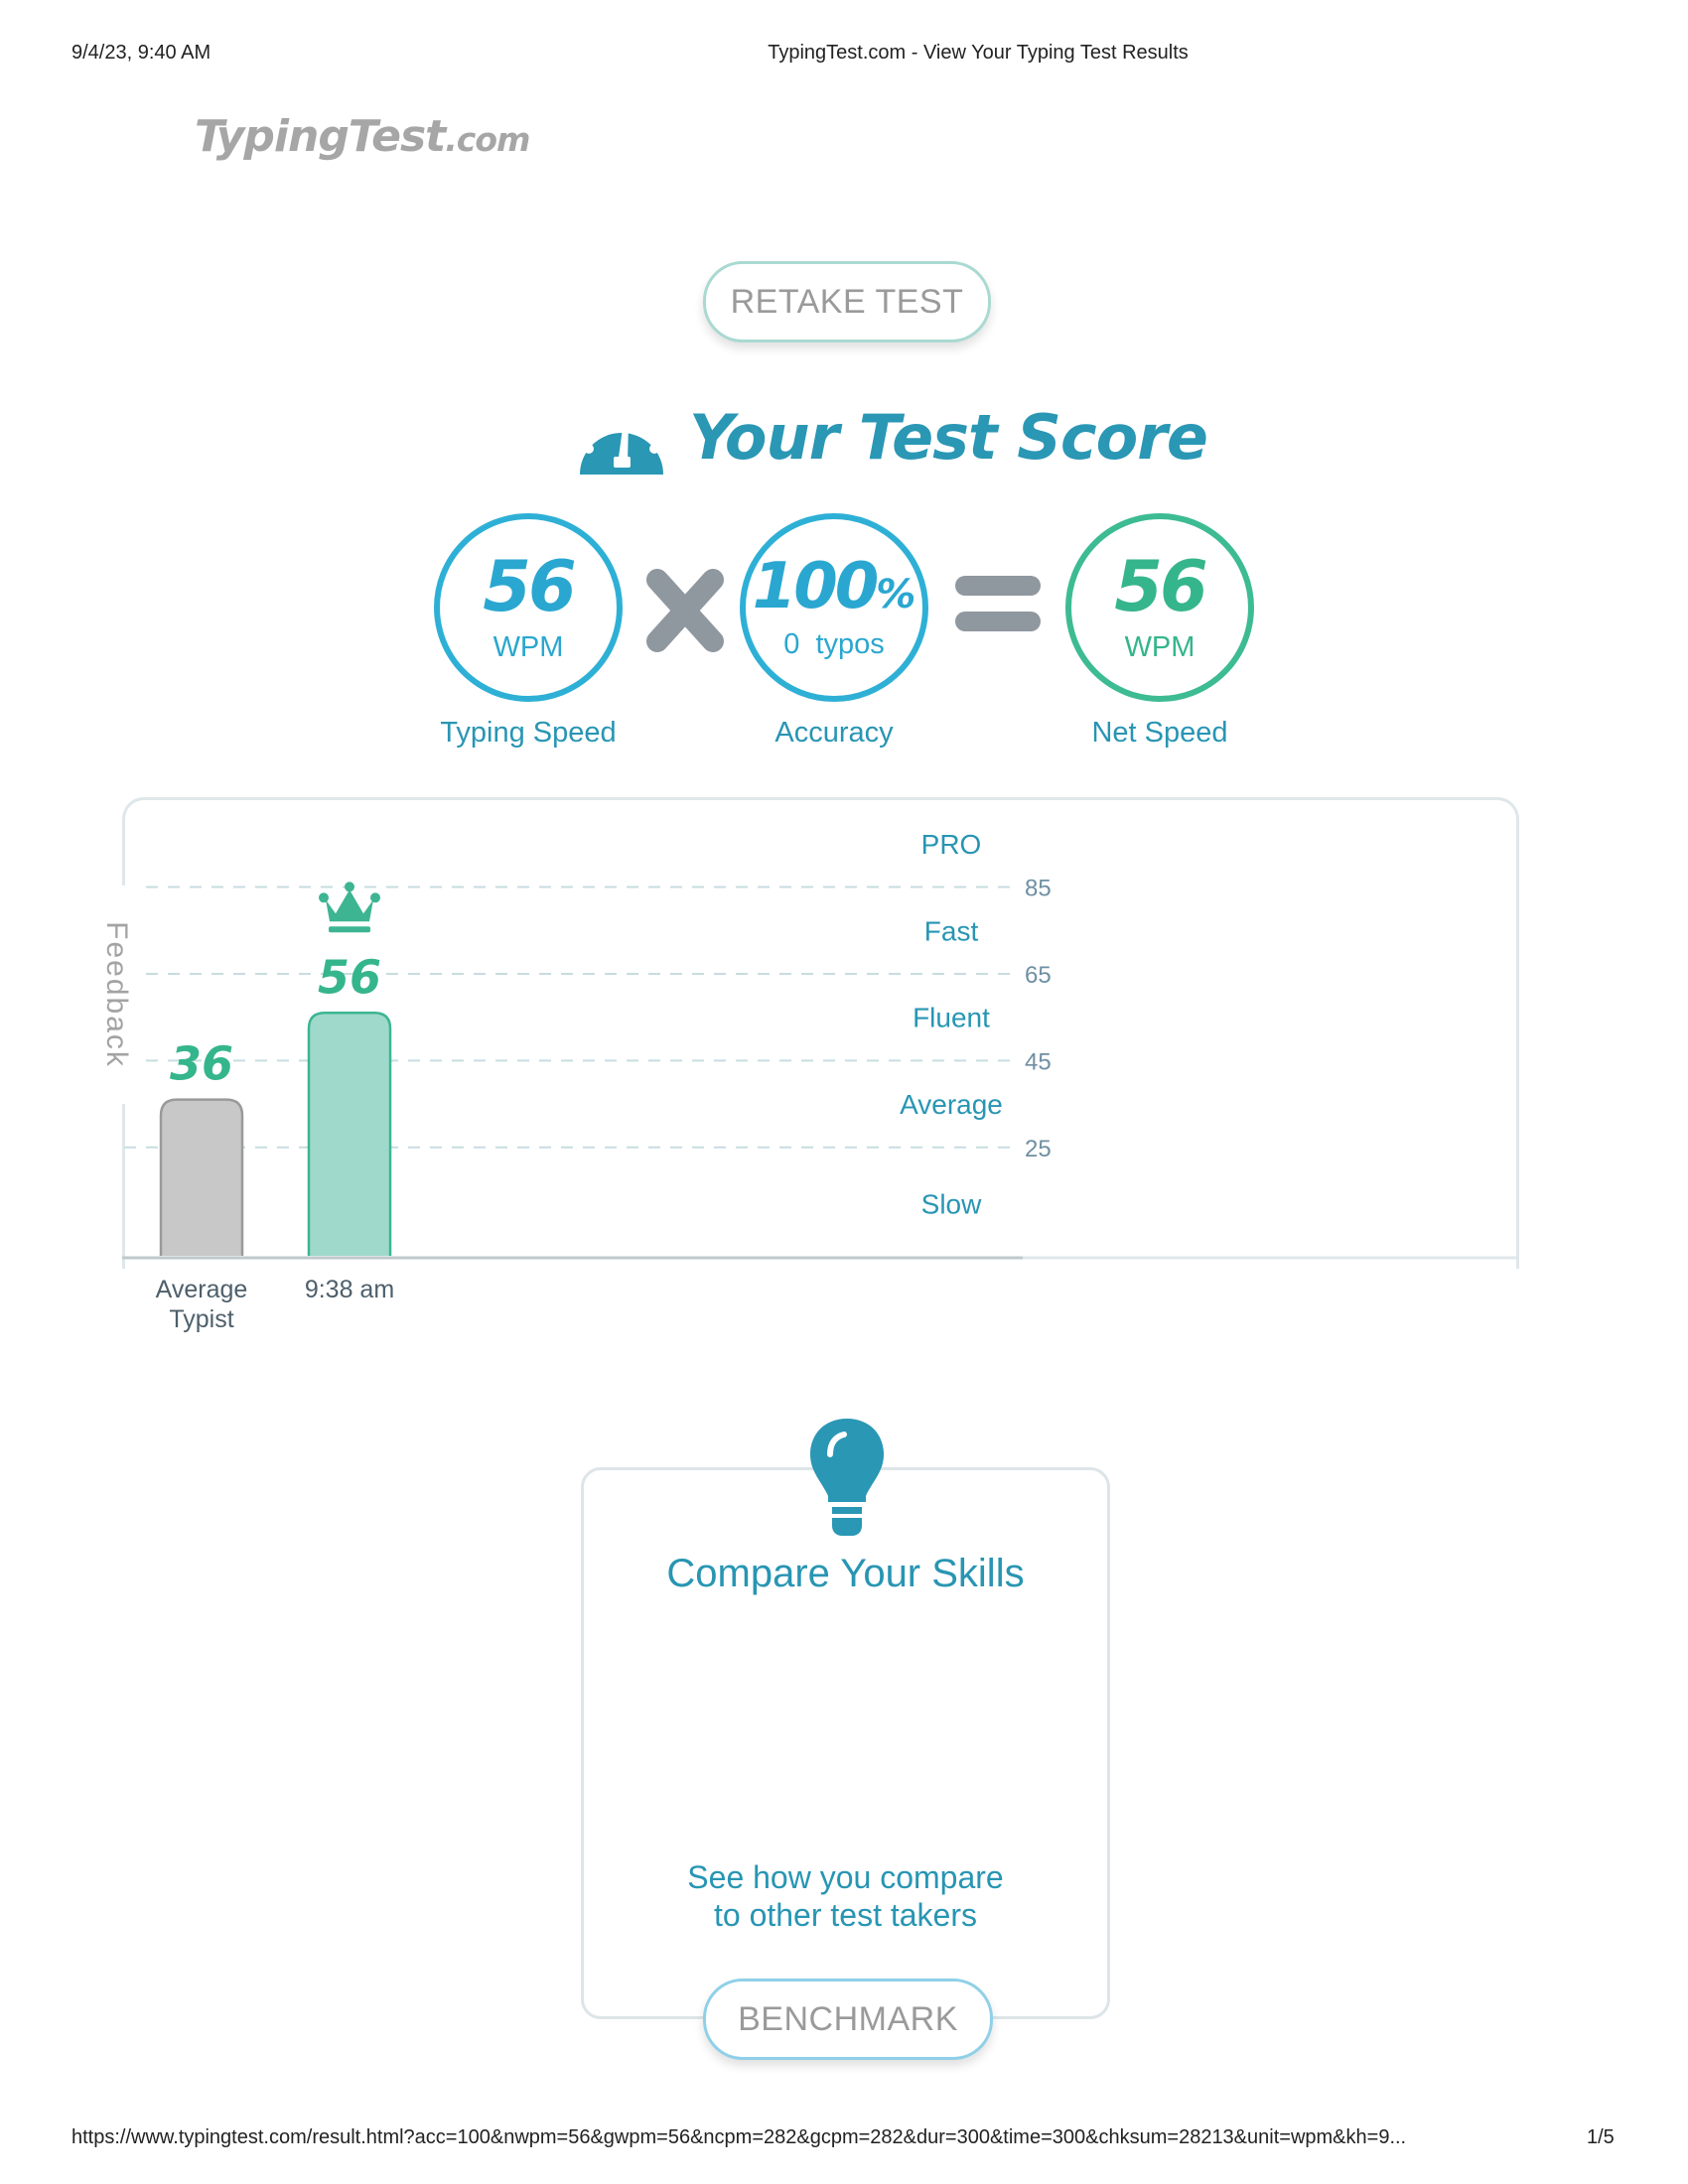  Describe the element at coordinates (1601, 2137) in the screenshot. I see `print-page-number: 1/5` at that location.